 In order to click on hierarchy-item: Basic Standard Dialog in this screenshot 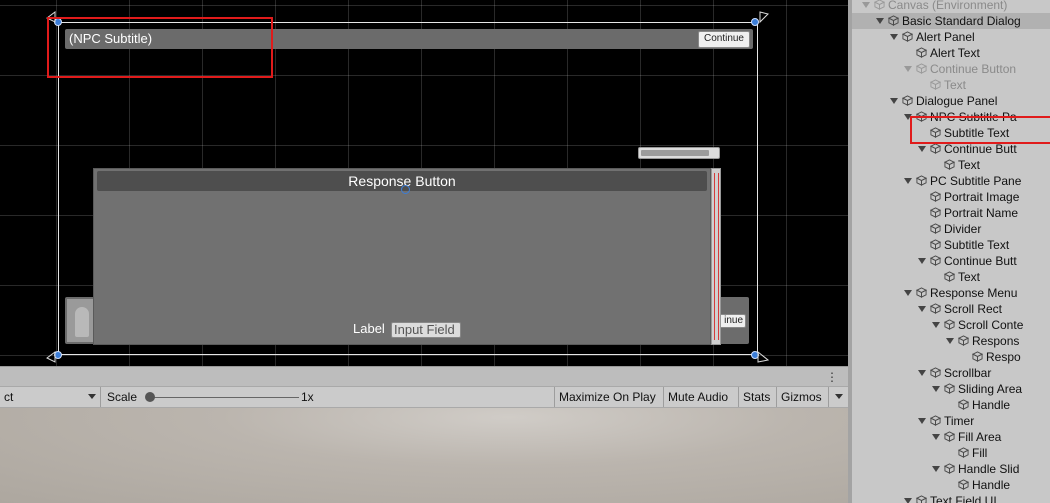, I will do `click(951, 21)`.